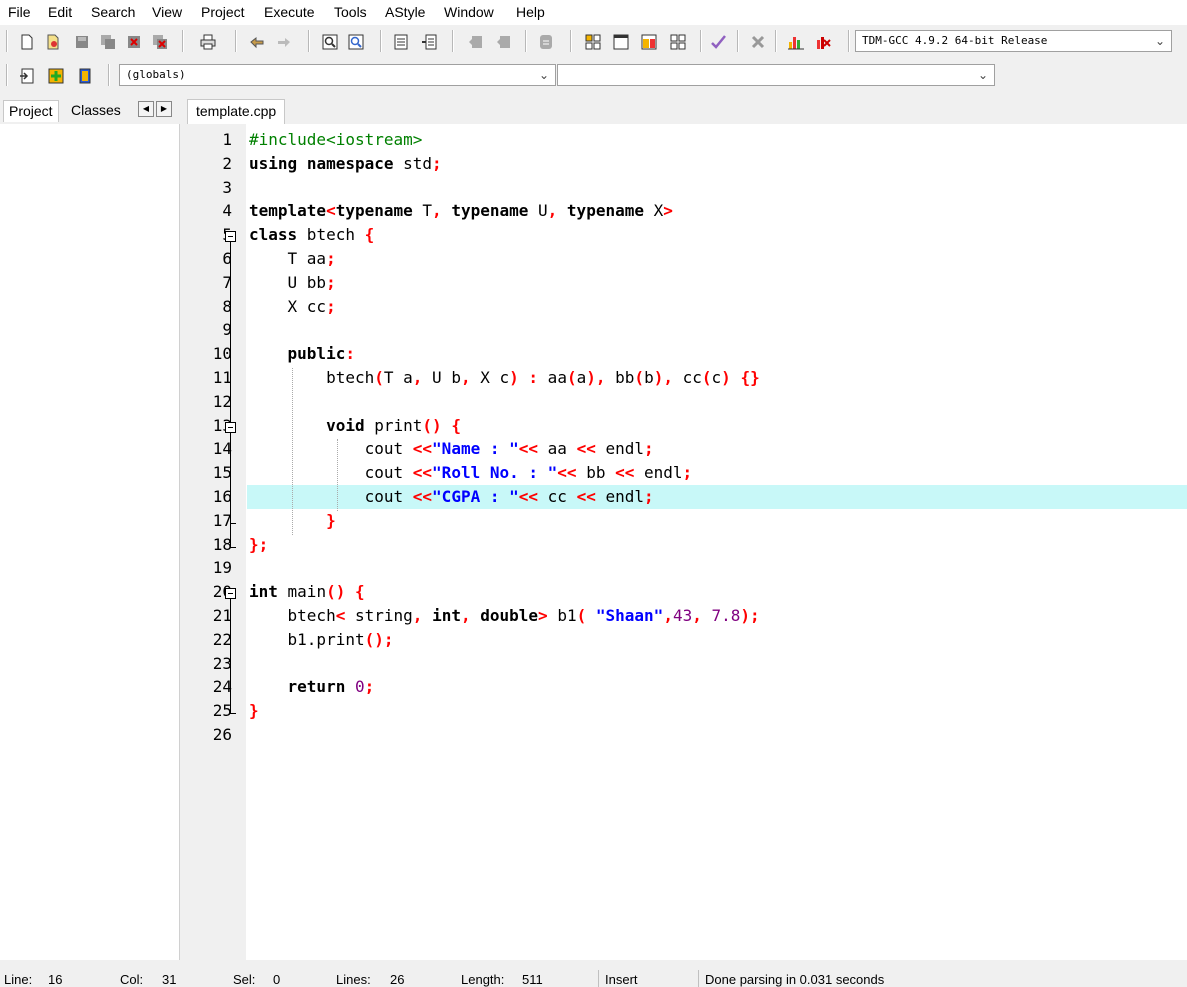  Describe the element at coordinates (330, 42) in the screenshot. I see `find-button` at that location.